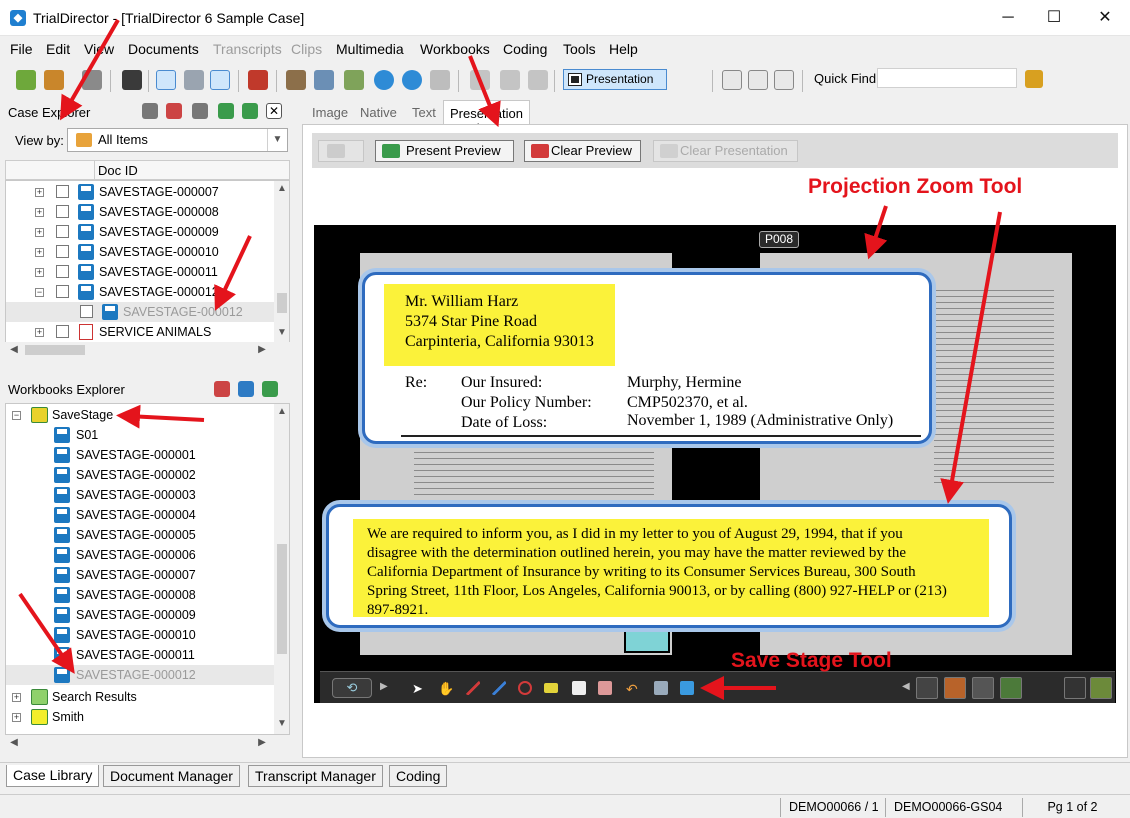 The image size is (1130, 818). I want to click on menu-coding: Coding, so click(525, 49).